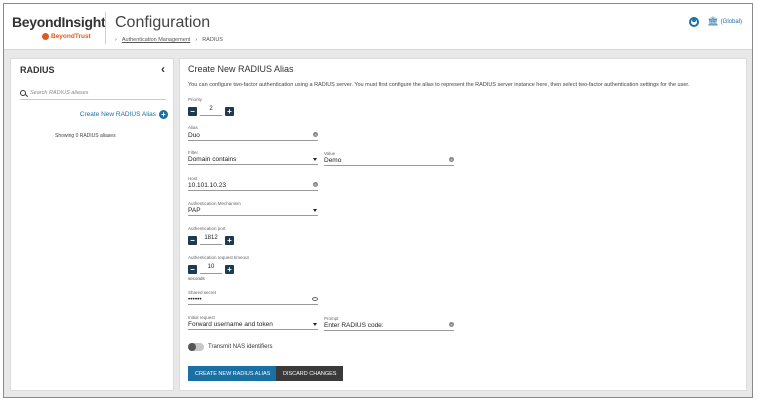  What do you see at coordinates (713, 21) in the screenshot?
I see `organization-icon: 🏛` at bounding box center [713, 21].